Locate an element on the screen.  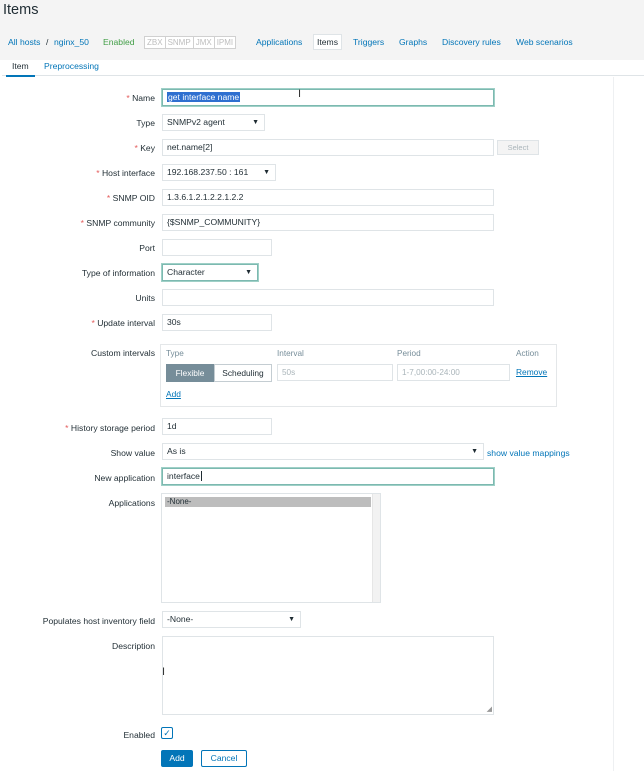
type-label: Type is located at coordinates (145, 123).